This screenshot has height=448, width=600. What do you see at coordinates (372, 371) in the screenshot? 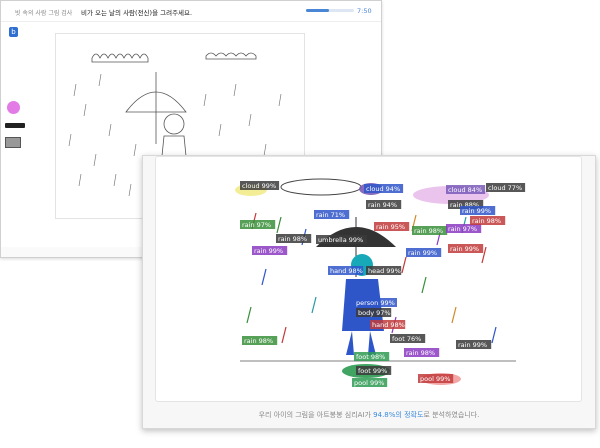
I see `detection-label: foot 99%` at bounding box center [372, 371].